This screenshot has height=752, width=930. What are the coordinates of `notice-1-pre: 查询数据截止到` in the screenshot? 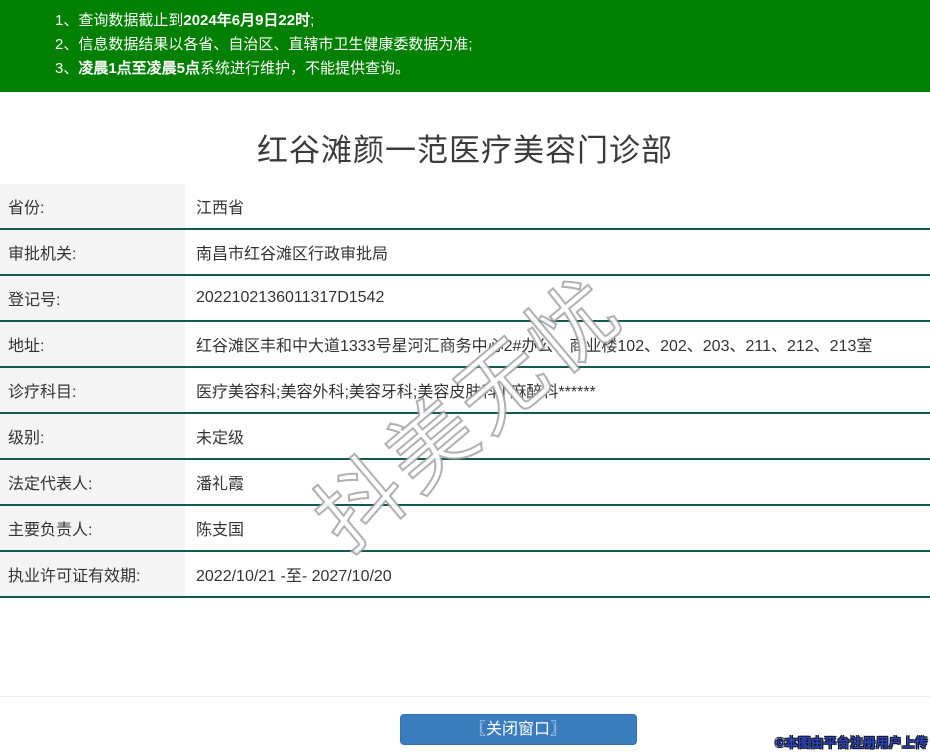 It's located at (131, 20).